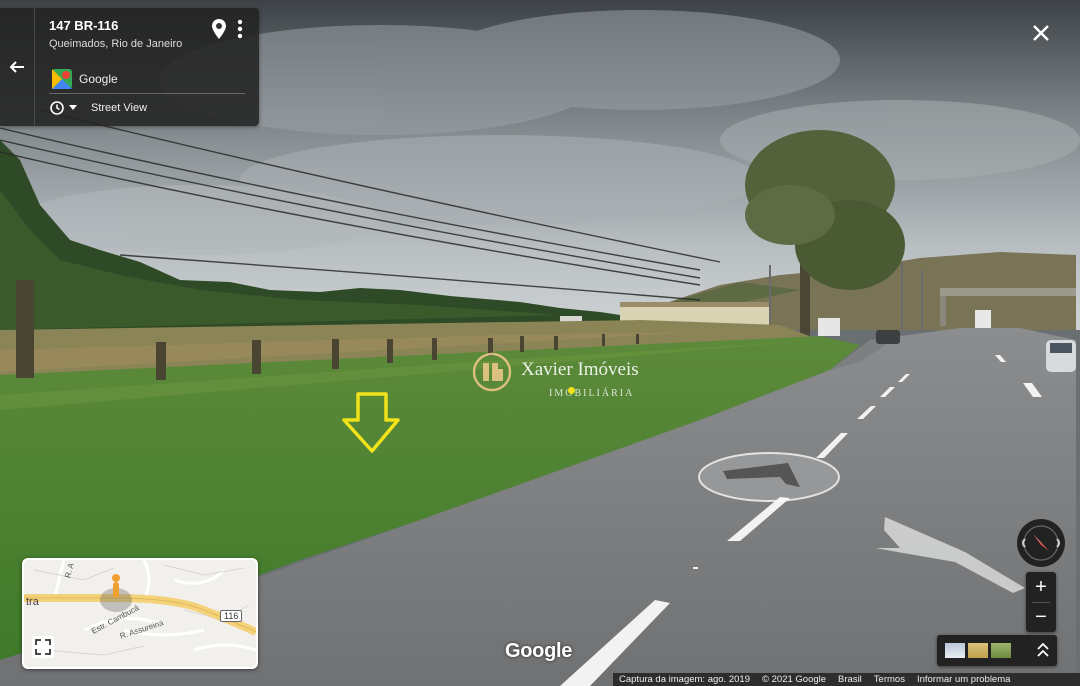 This screenshot has height=686, width=1080. I want to click on terms-link: Termos, so click(889, 679).